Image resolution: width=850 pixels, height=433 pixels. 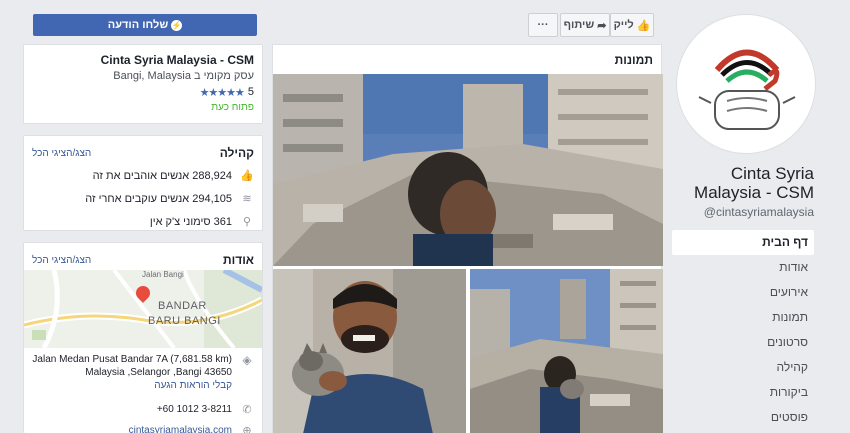 I want to click on page-avatar, so click(x=746, y=84).